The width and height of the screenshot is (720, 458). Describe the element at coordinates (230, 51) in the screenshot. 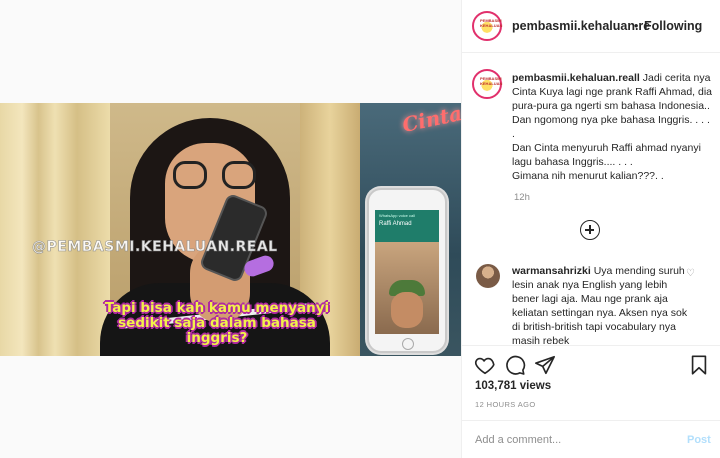

I see `letterbox-top` at that location.